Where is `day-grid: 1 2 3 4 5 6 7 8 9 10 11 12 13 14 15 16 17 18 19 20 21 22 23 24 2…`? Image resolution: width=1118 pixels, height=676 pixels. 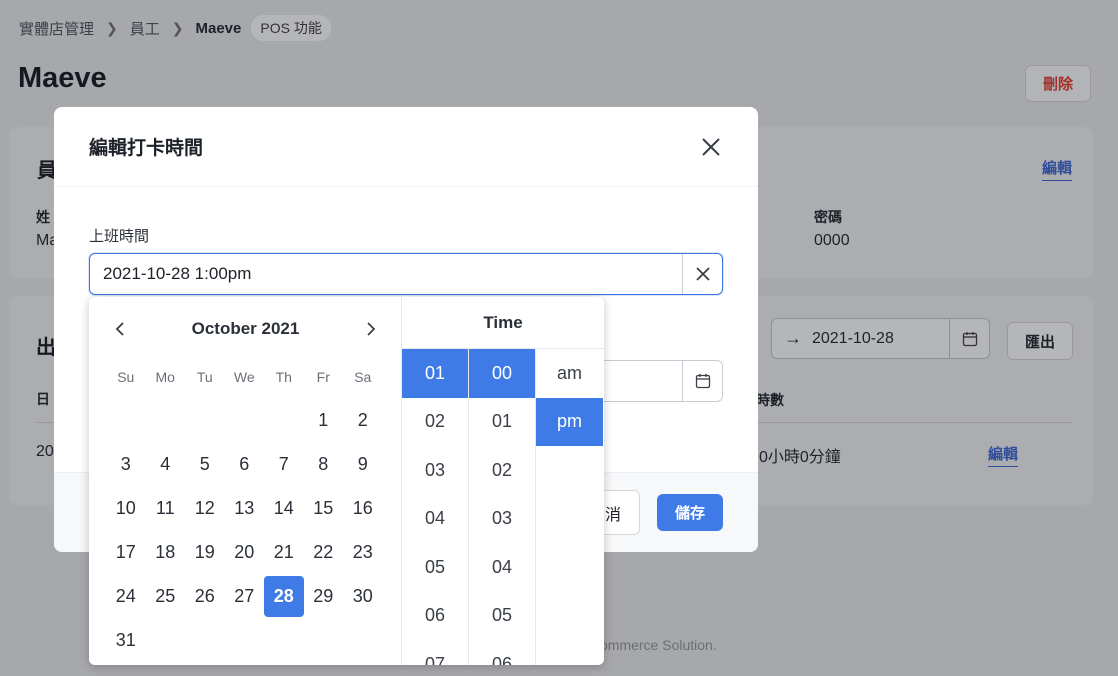 day-grid: 1 2 3 4 5 6 7 8 9 10 11 12 13 14 15 16 17 18 19 20 21 22 23 24 2… is located at coordinates (244, 530).